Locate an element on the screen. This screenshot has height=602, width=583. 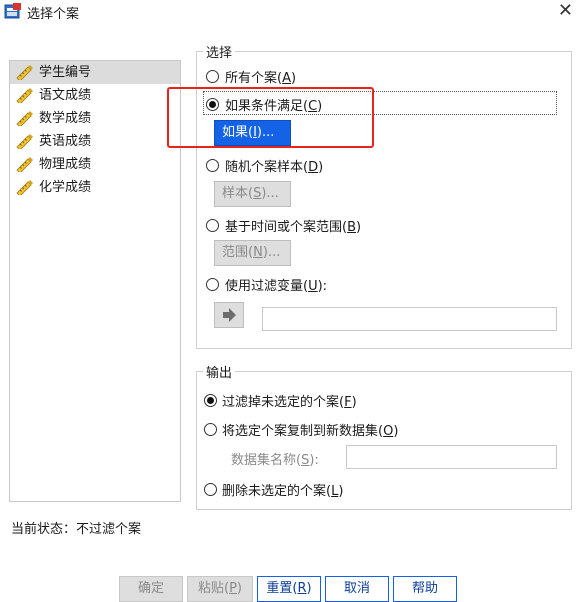
paste-button: 粘贴(P) is located at coordinates (220, 589).